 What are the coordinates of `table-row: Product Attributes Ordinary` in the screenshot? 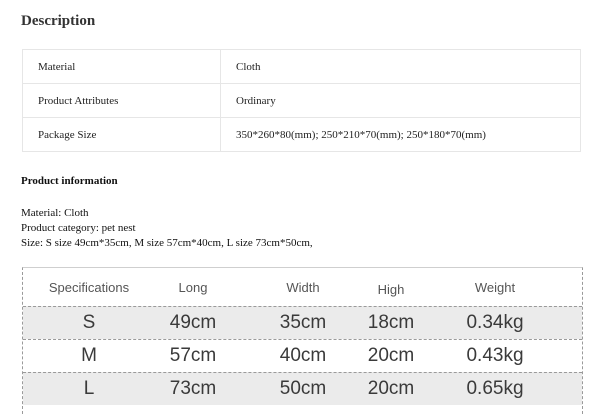 It's located at (301, 100).